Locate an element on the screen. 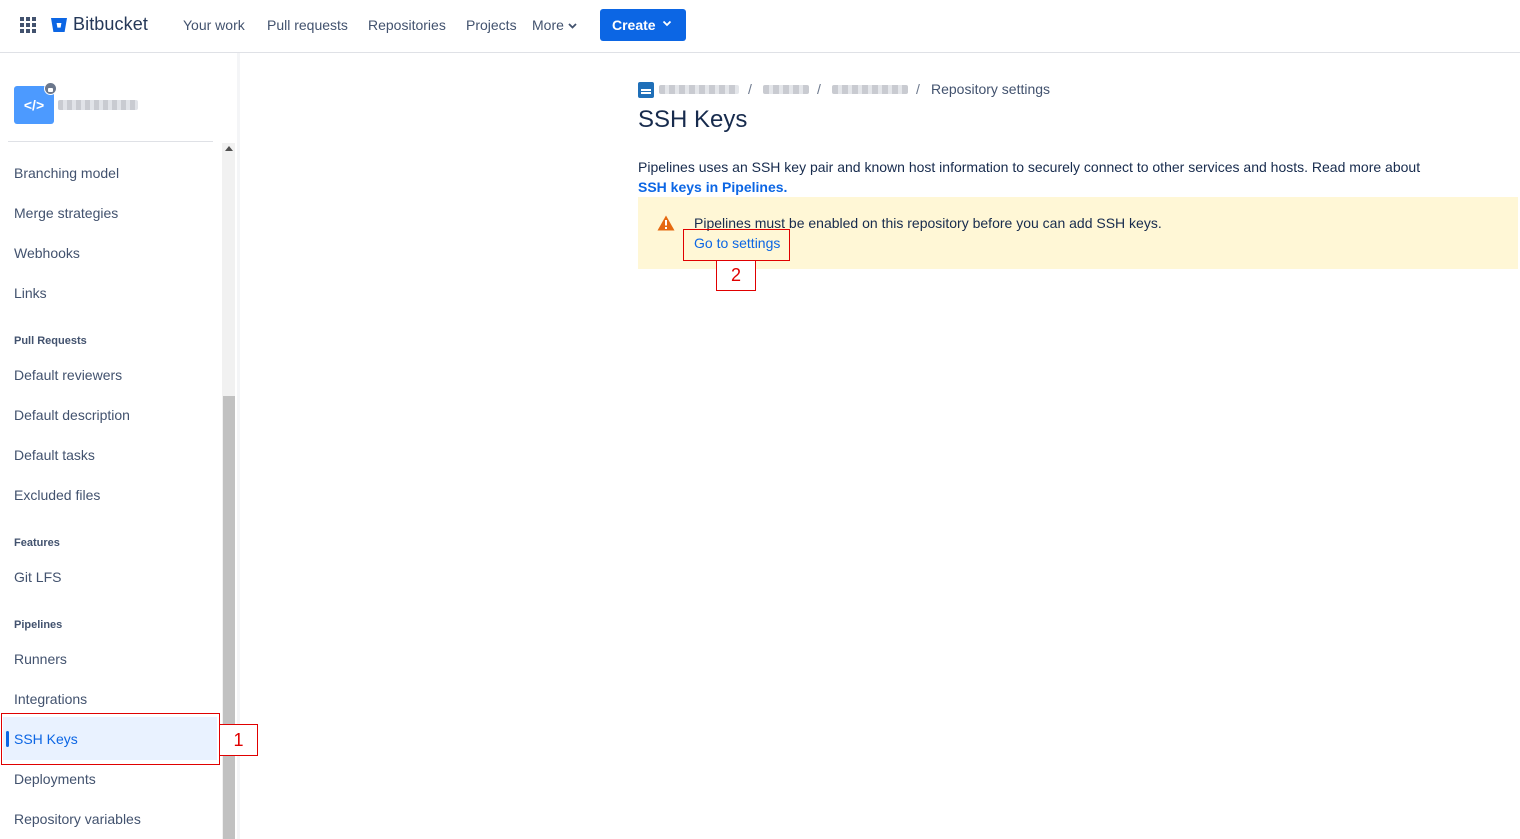 This screenshot has height=839, width=1520. annotation-label-1: 1 is located at coordinates (238, 740).